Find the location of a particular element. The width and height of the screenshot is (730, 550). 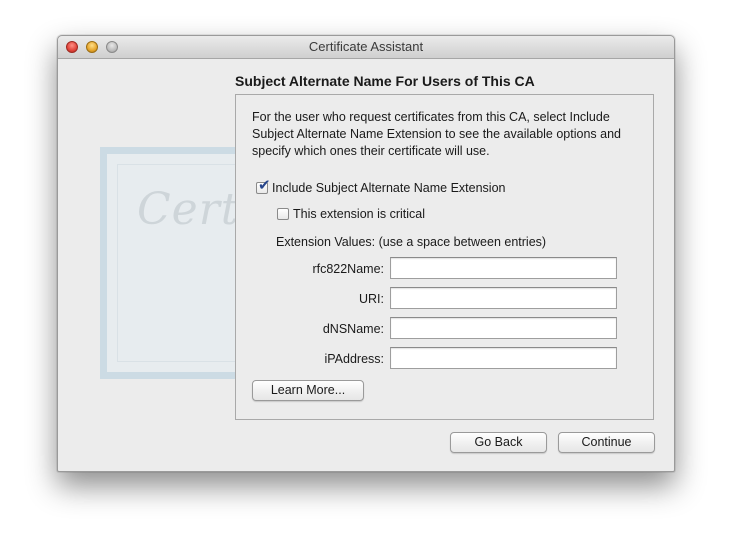

go-back-button: Go Back is located at coordinates (498, 442).